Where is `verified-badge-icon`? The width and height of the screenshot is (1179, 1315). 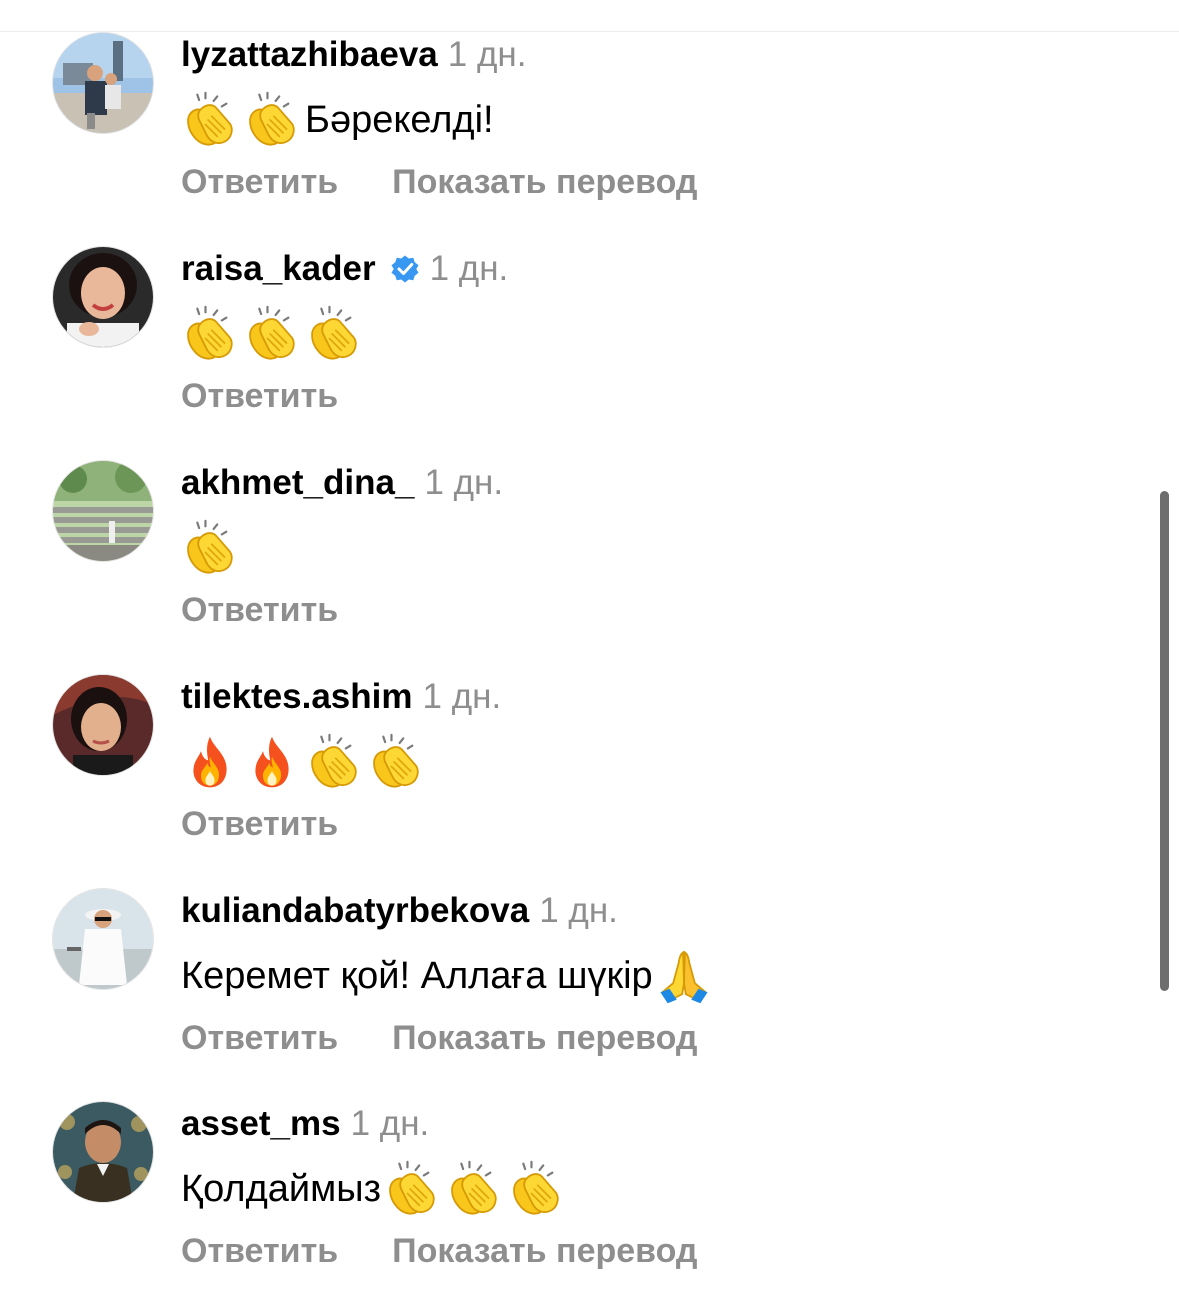
verified-badge-icon is located at coordinates (405, 269).